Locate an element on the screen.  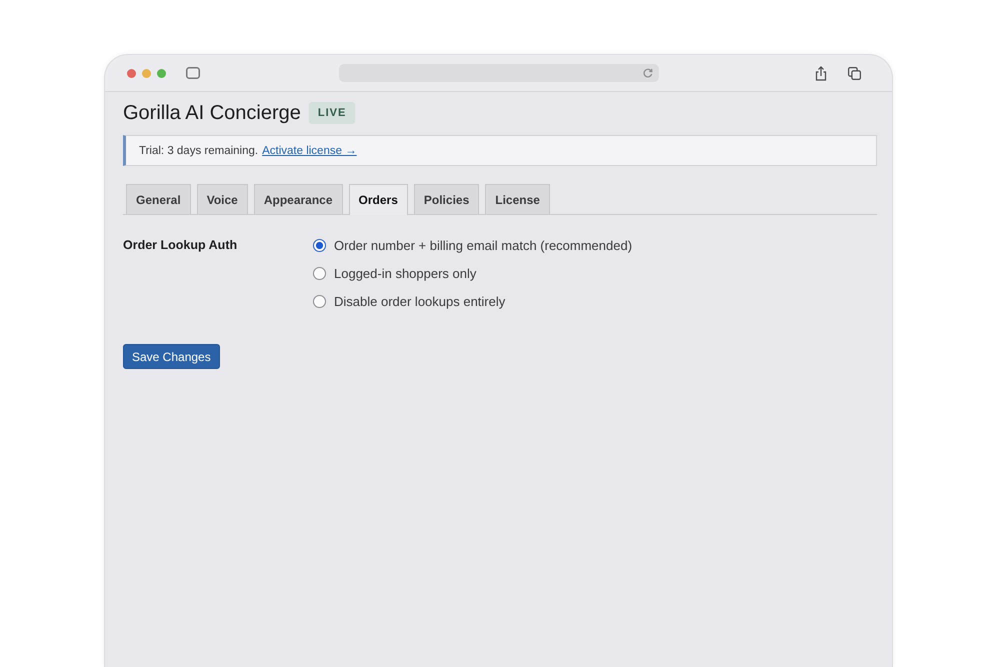
status-badge: LIVE is located at coordinates (332, 113).